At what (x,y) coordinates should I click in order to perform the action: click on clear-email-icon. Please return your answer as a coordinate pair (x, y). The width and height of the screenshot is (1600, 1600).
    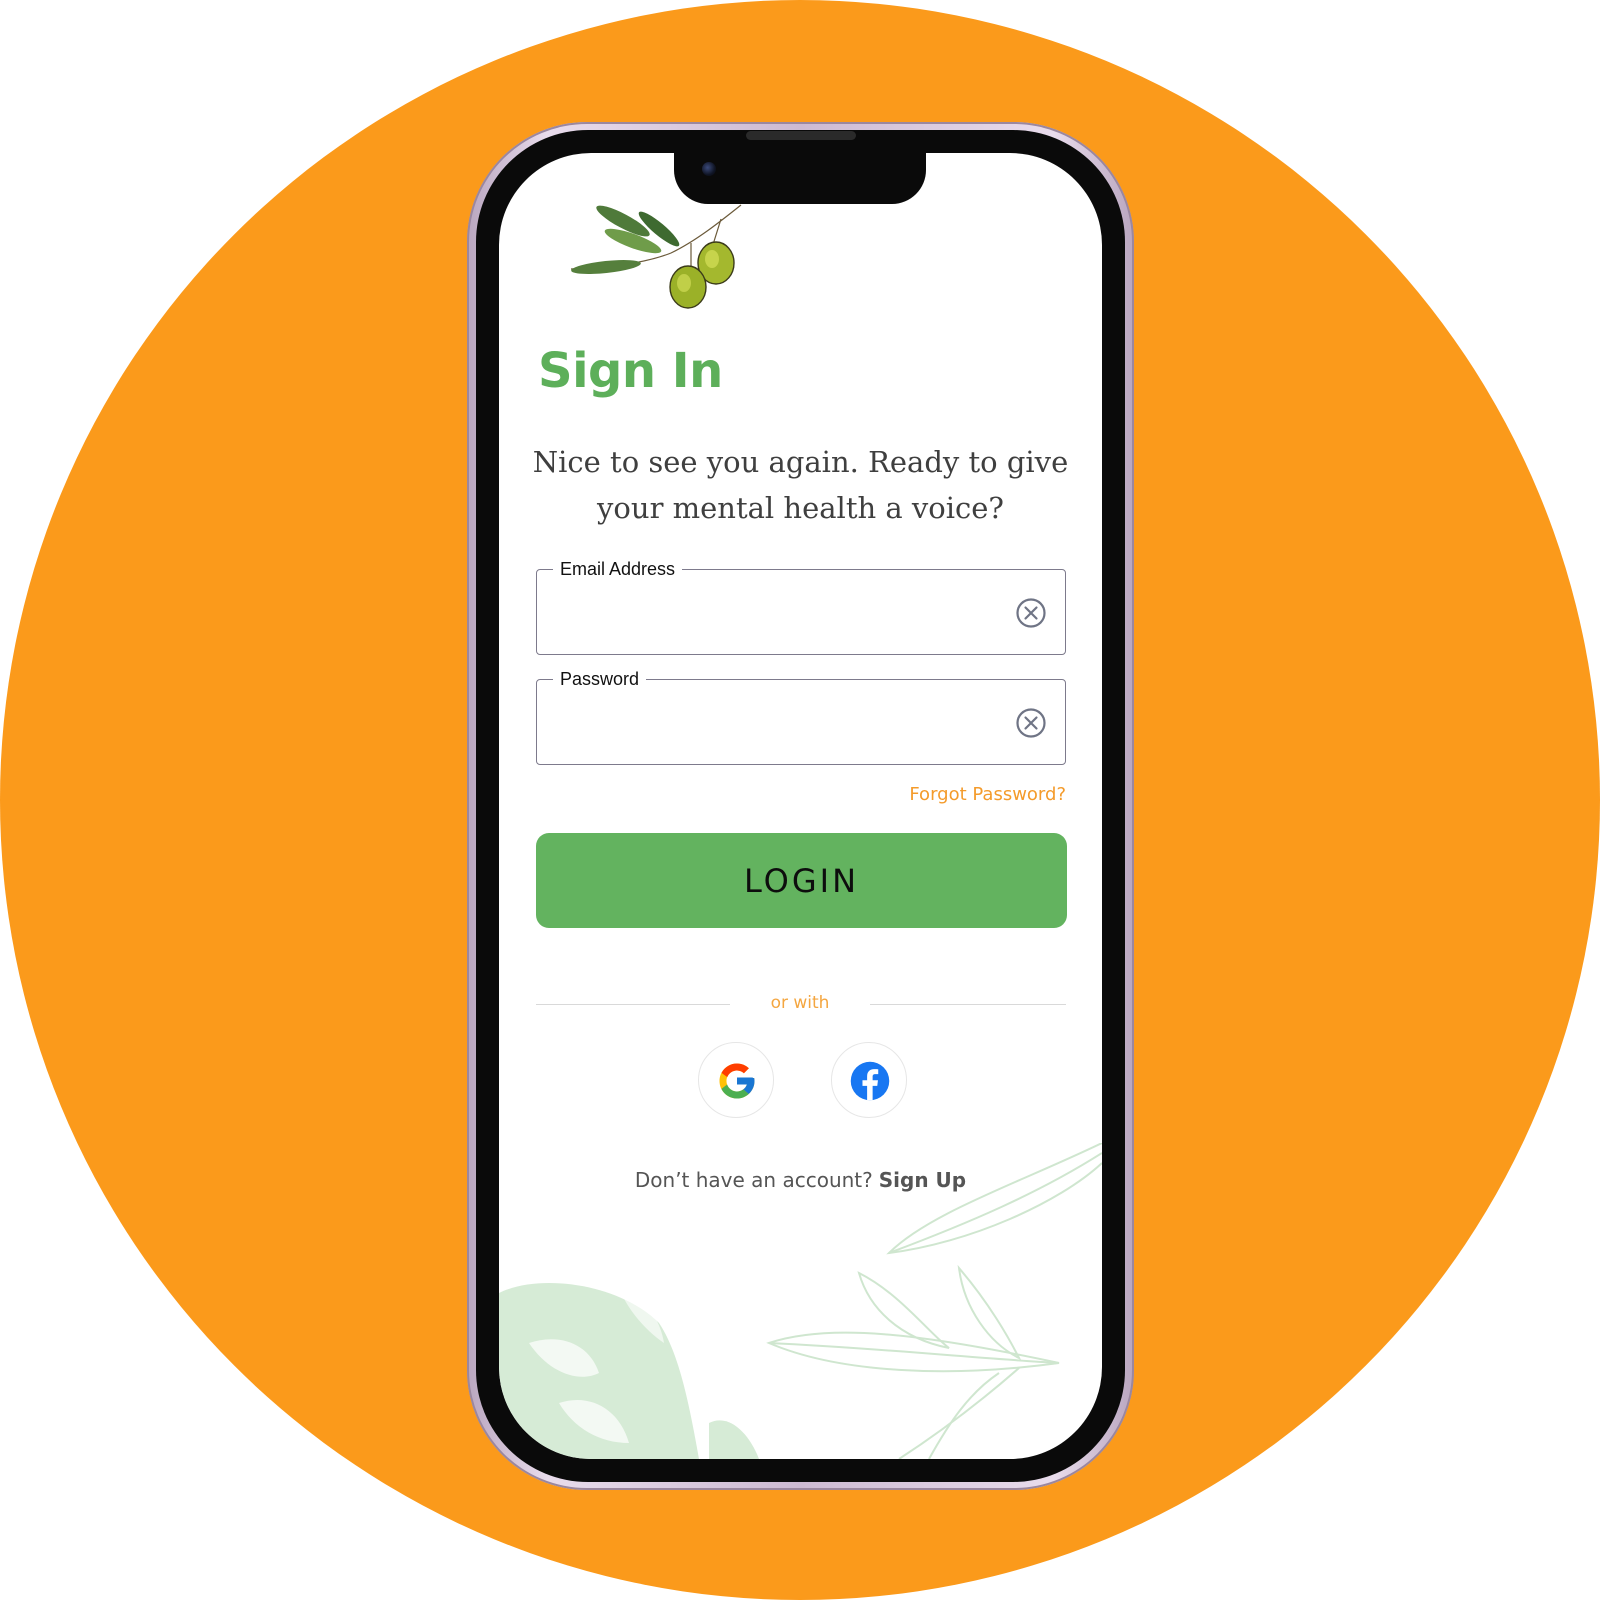
    Looking at the image, I should click on (1031, 613).